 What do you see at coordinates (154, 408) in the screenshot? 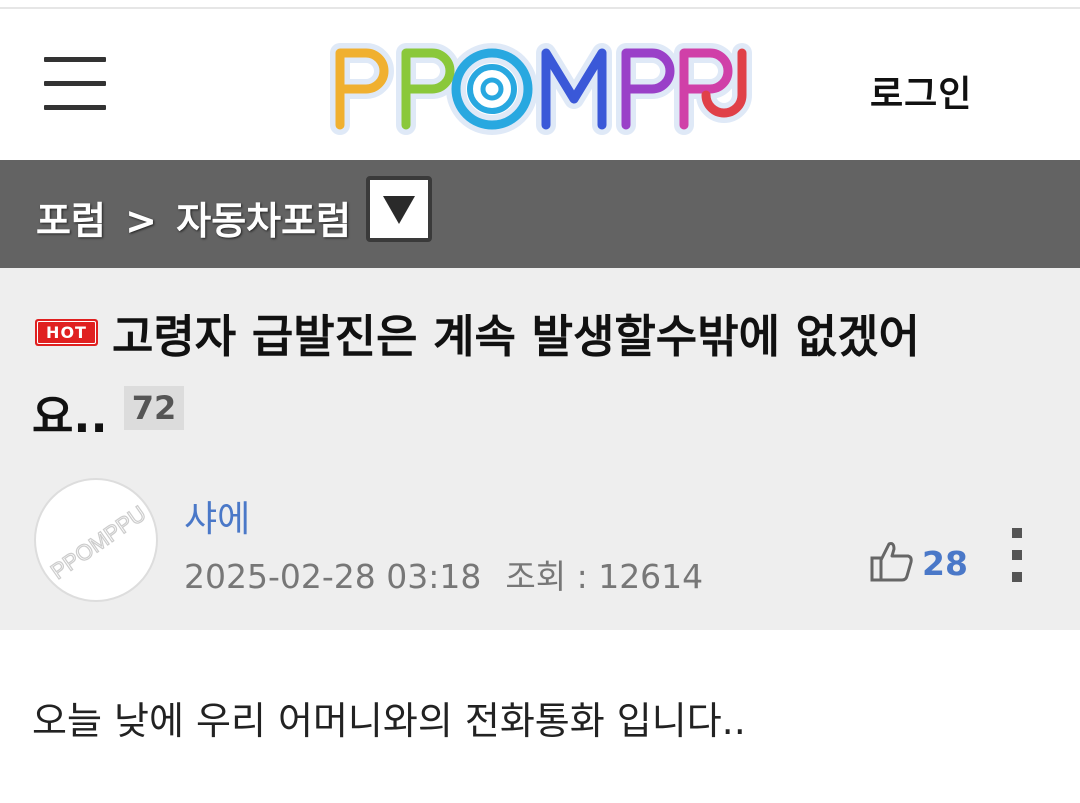
I see `comment-count: 72` at bounding box center [154, 408].